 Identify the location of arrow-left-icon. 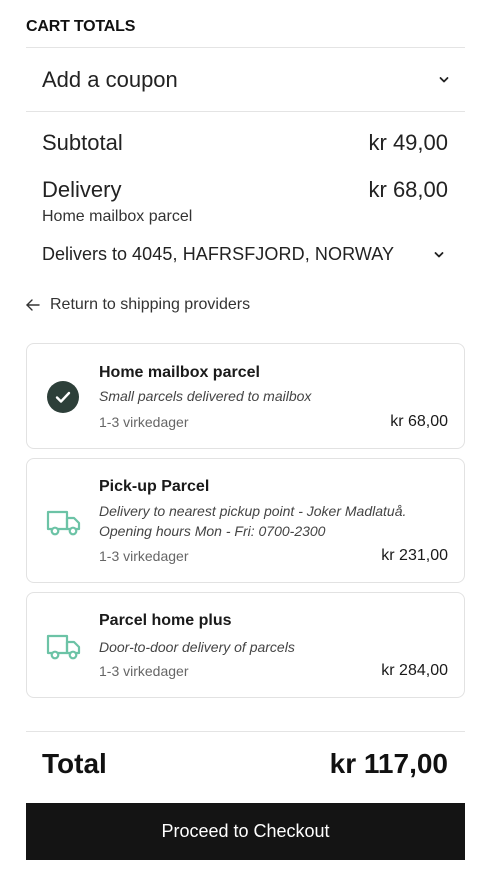
(33, 305).